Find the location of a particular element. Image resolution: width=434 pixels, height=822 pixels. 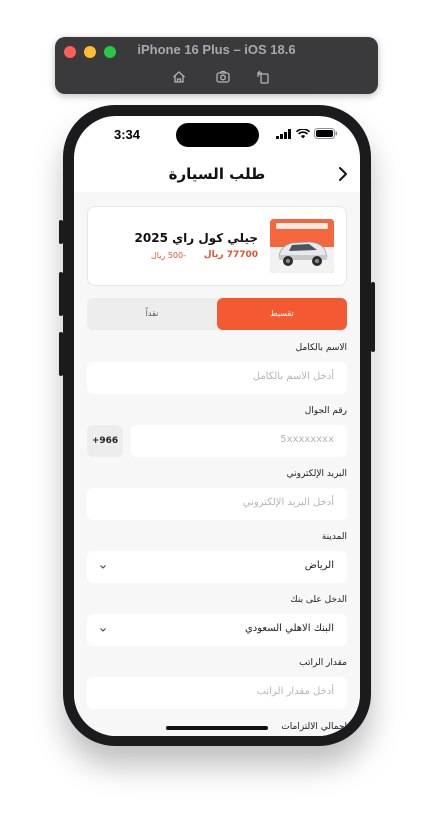

wifi-icon is located at coordinates (303, 133).